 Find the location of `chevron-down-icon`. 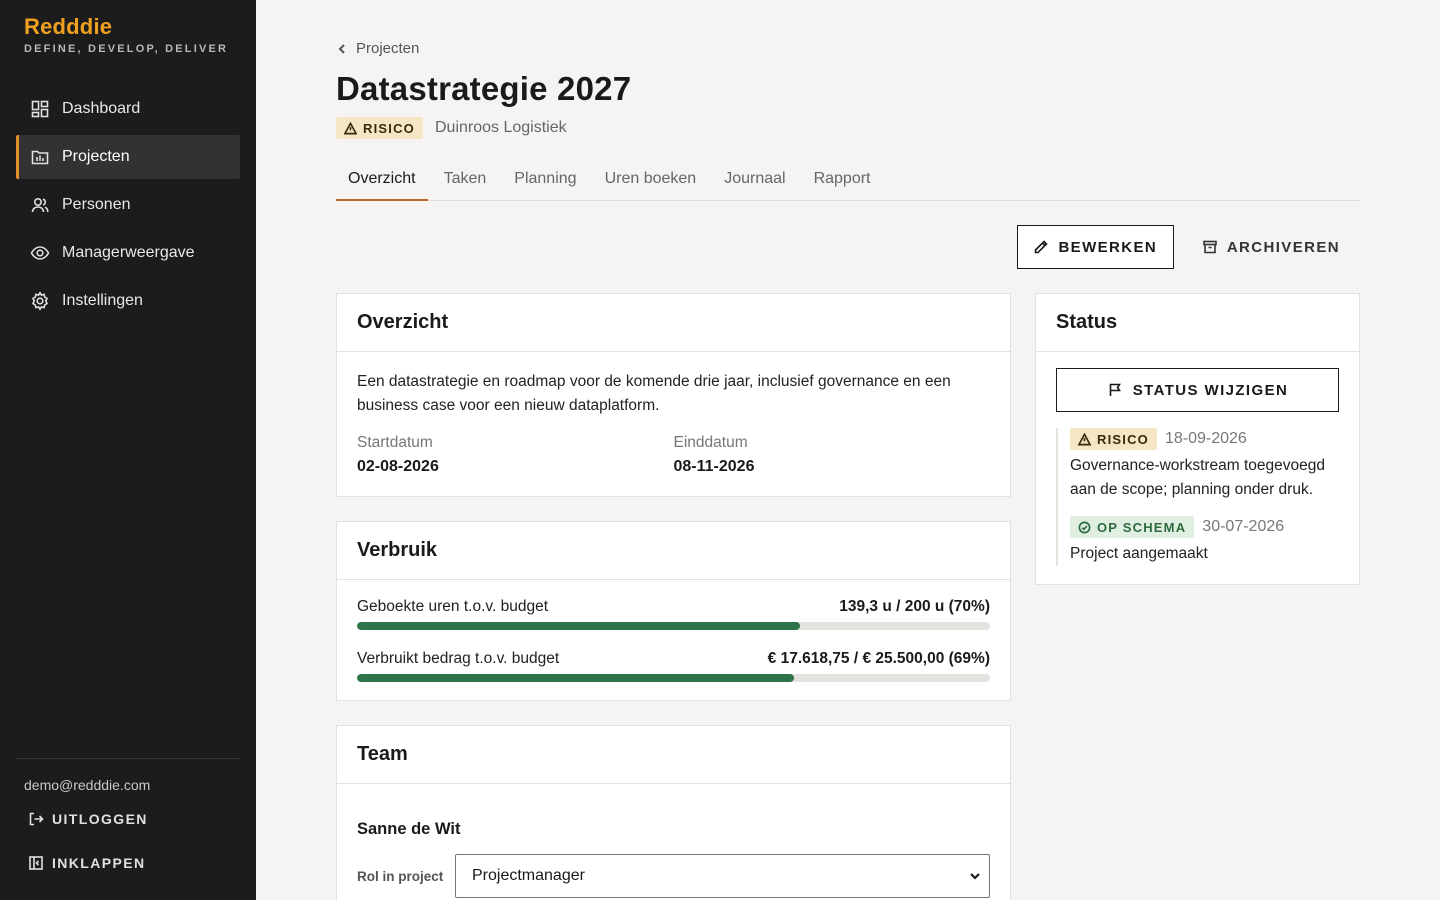

chevron-down-icon is located at coordinates (975, 876).